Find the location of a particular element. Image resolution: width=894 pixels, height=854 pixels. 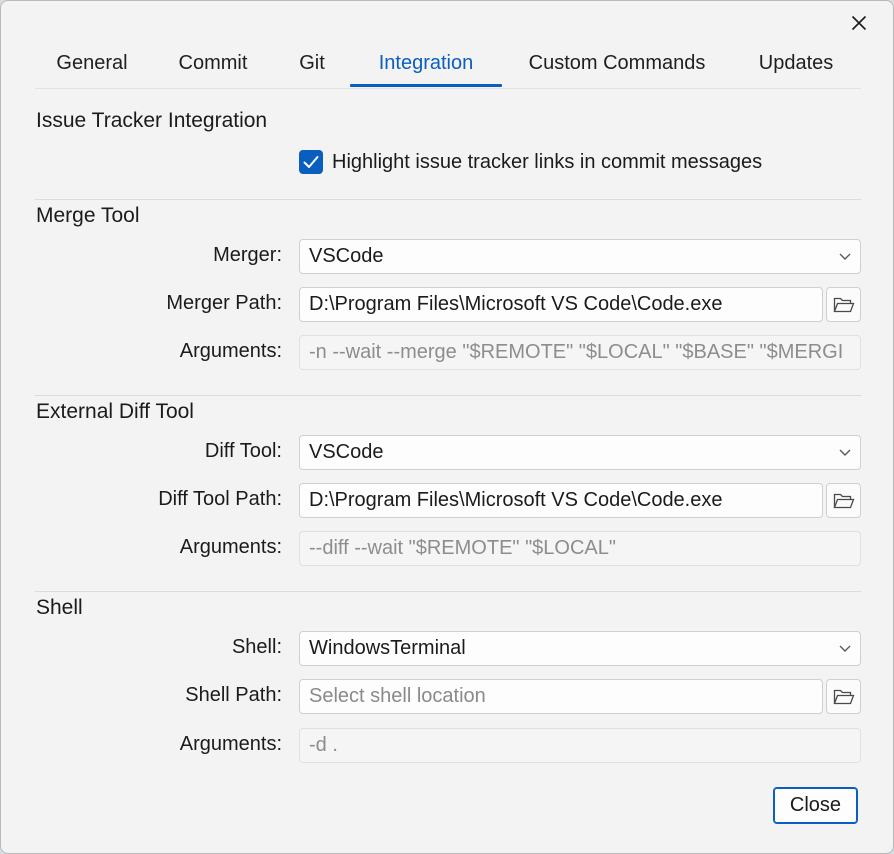

highlight-links-checkbox is located at coordinates (311, 162).